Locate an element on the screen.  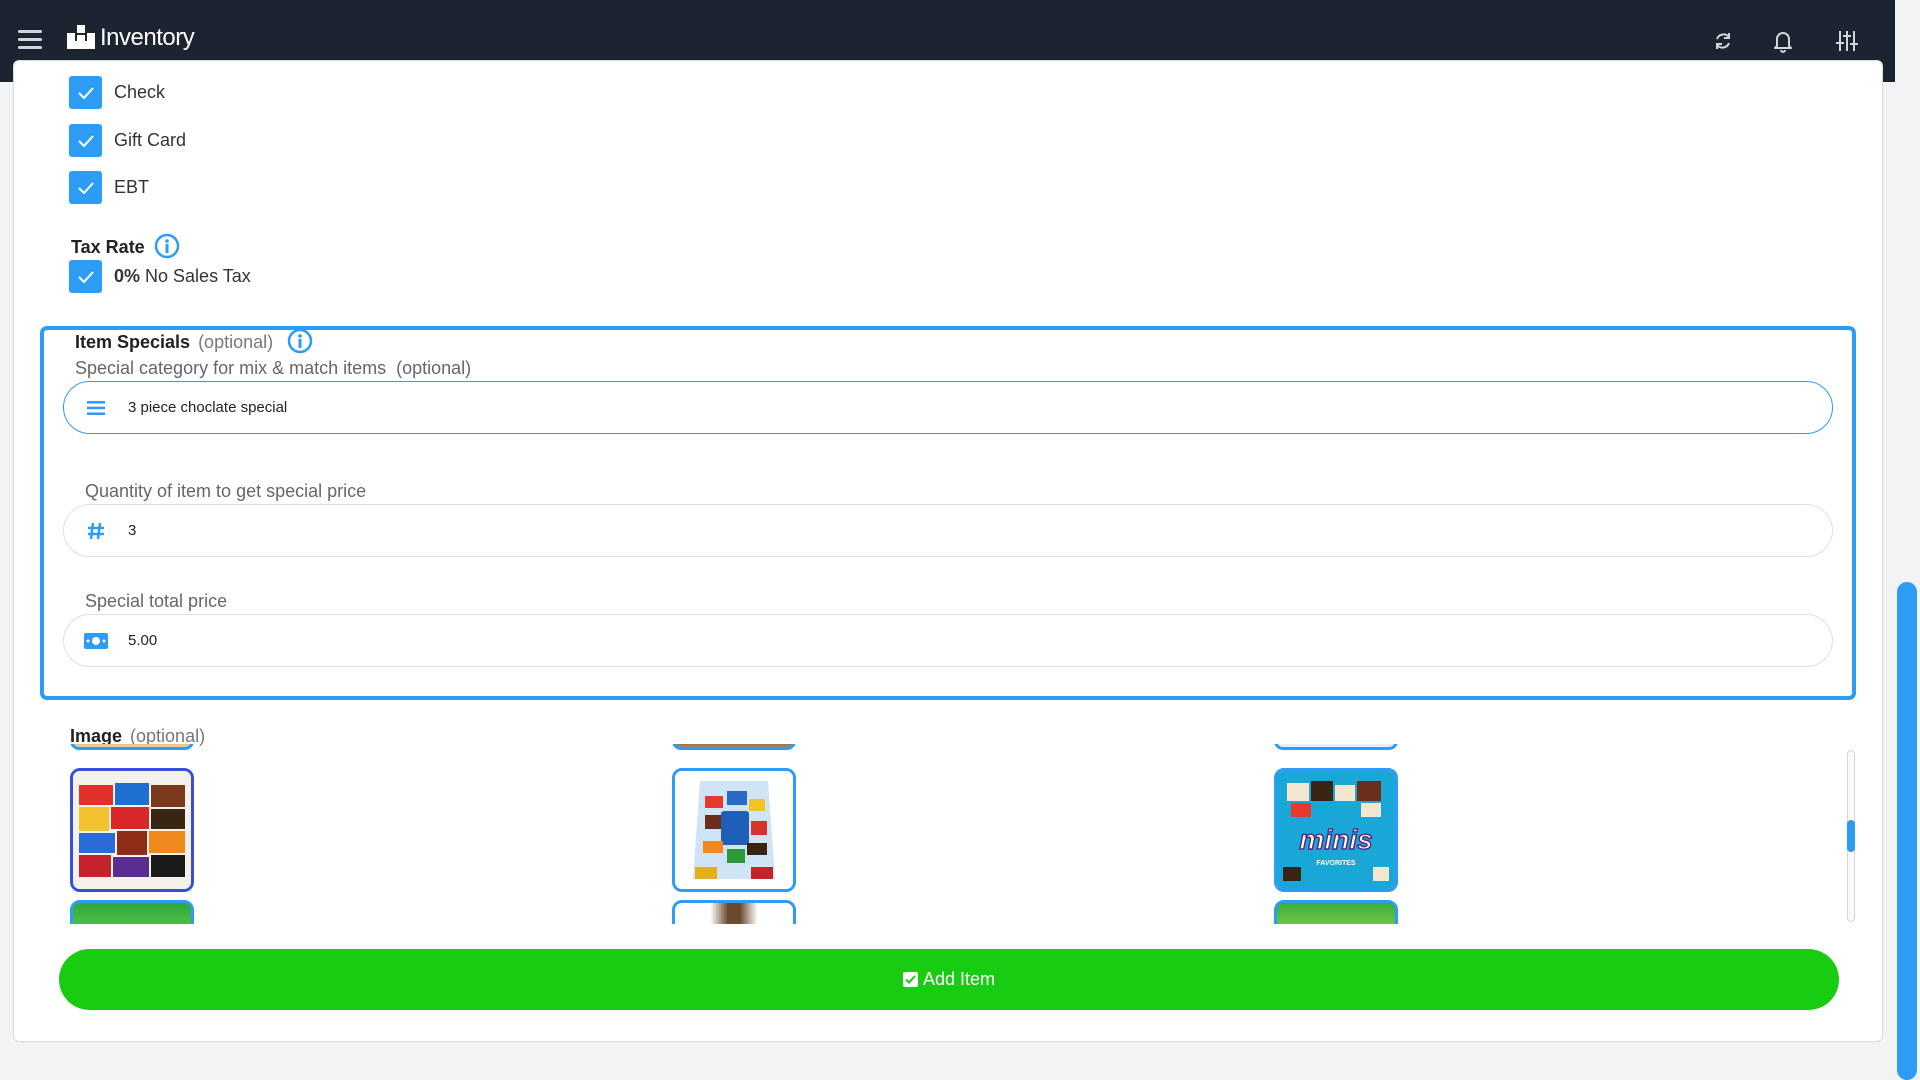
check-label: Gift Card is located at coordinates (150, 140).